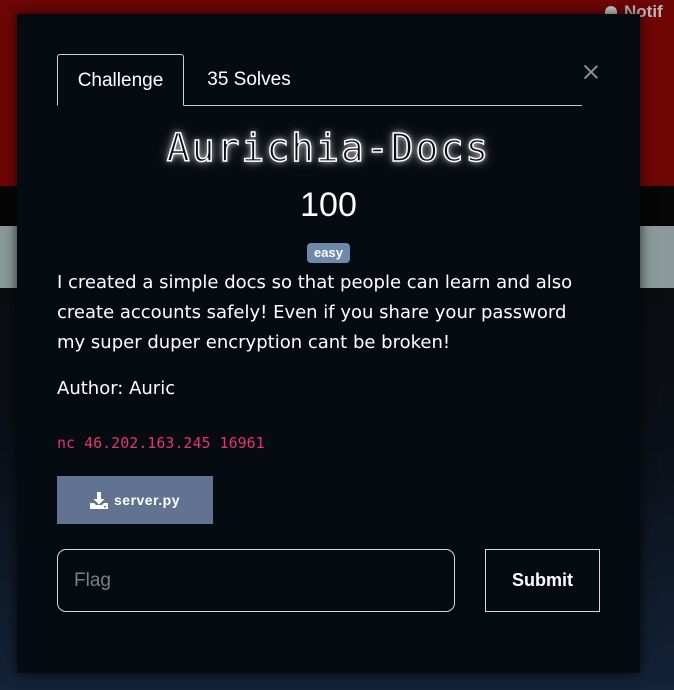 The width and height of the screenshot is (674, 690). What do you see at coordinates (161, 443) in the screenshot?
I see `connection-command: nc 46.202.163.245 16961` at bounding box center [161, 443].